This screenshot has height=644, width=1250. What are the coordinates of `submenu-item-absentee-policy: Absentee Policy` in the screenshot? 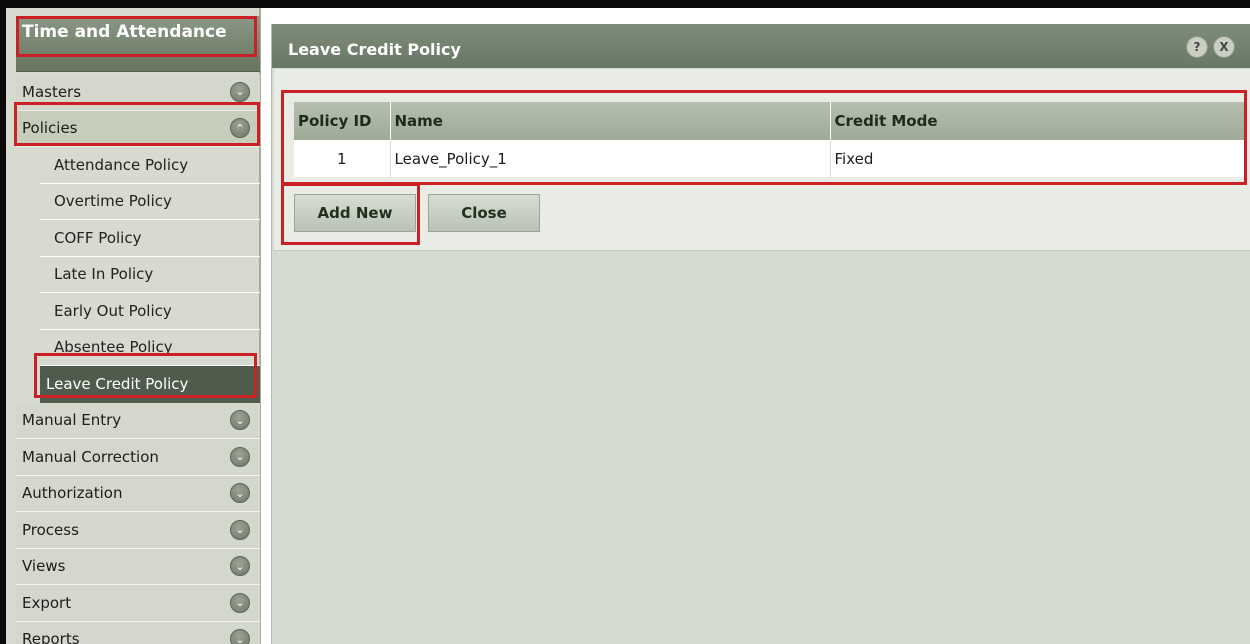 It's located at (150, 348).